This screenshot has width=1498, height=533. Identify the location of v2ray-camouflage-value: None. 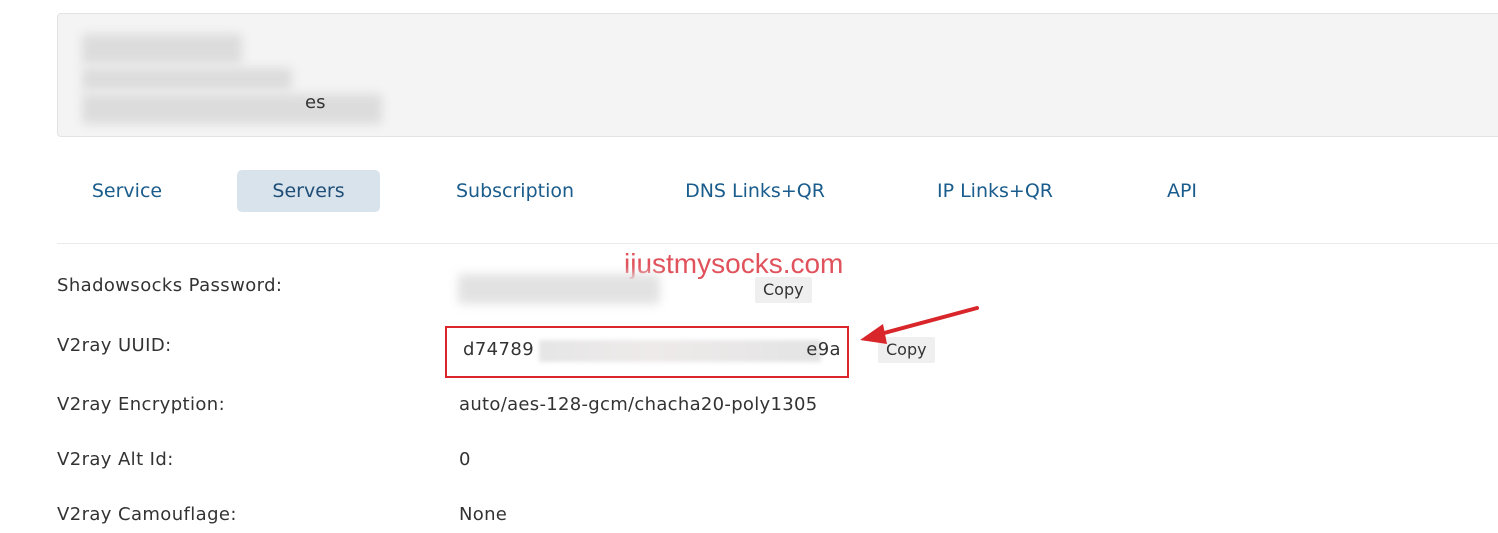
(483, 514).